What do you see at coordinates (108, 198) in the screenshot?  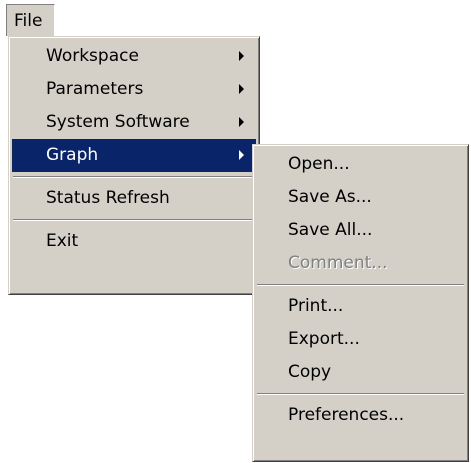 I see `menu-item-status-refresh-label: Status Refresh` at bounding box center [108, 198].